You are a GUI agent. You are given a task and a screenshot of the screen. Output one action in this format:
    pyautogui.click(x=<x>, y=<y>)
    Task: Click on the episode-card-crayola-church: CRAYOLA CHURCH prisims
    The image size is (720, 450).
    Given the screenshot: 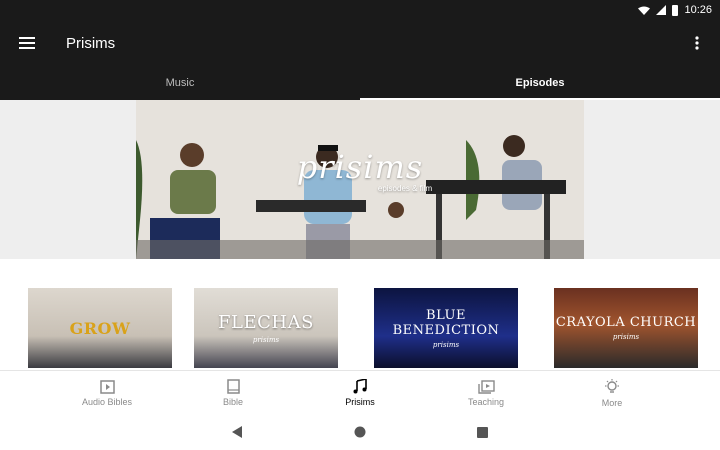 What is the action you would take?
    pyautogui.click(x=626, y=328)
    